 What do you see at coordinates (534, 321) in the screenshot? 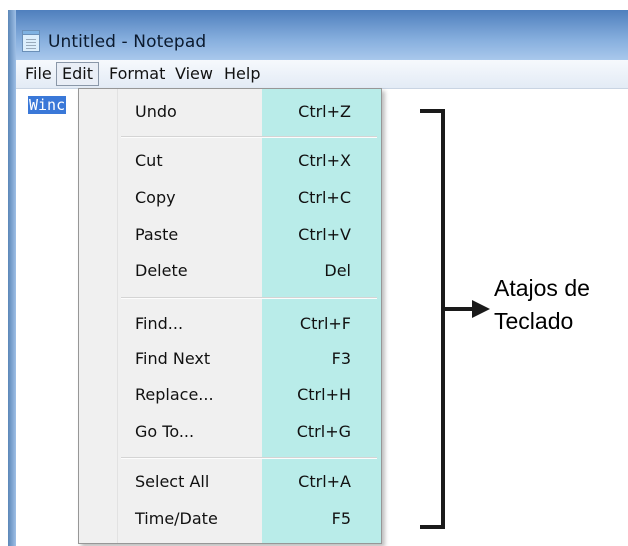
I see `annotation-line2: Teclado` at bounding box center [534, 321].